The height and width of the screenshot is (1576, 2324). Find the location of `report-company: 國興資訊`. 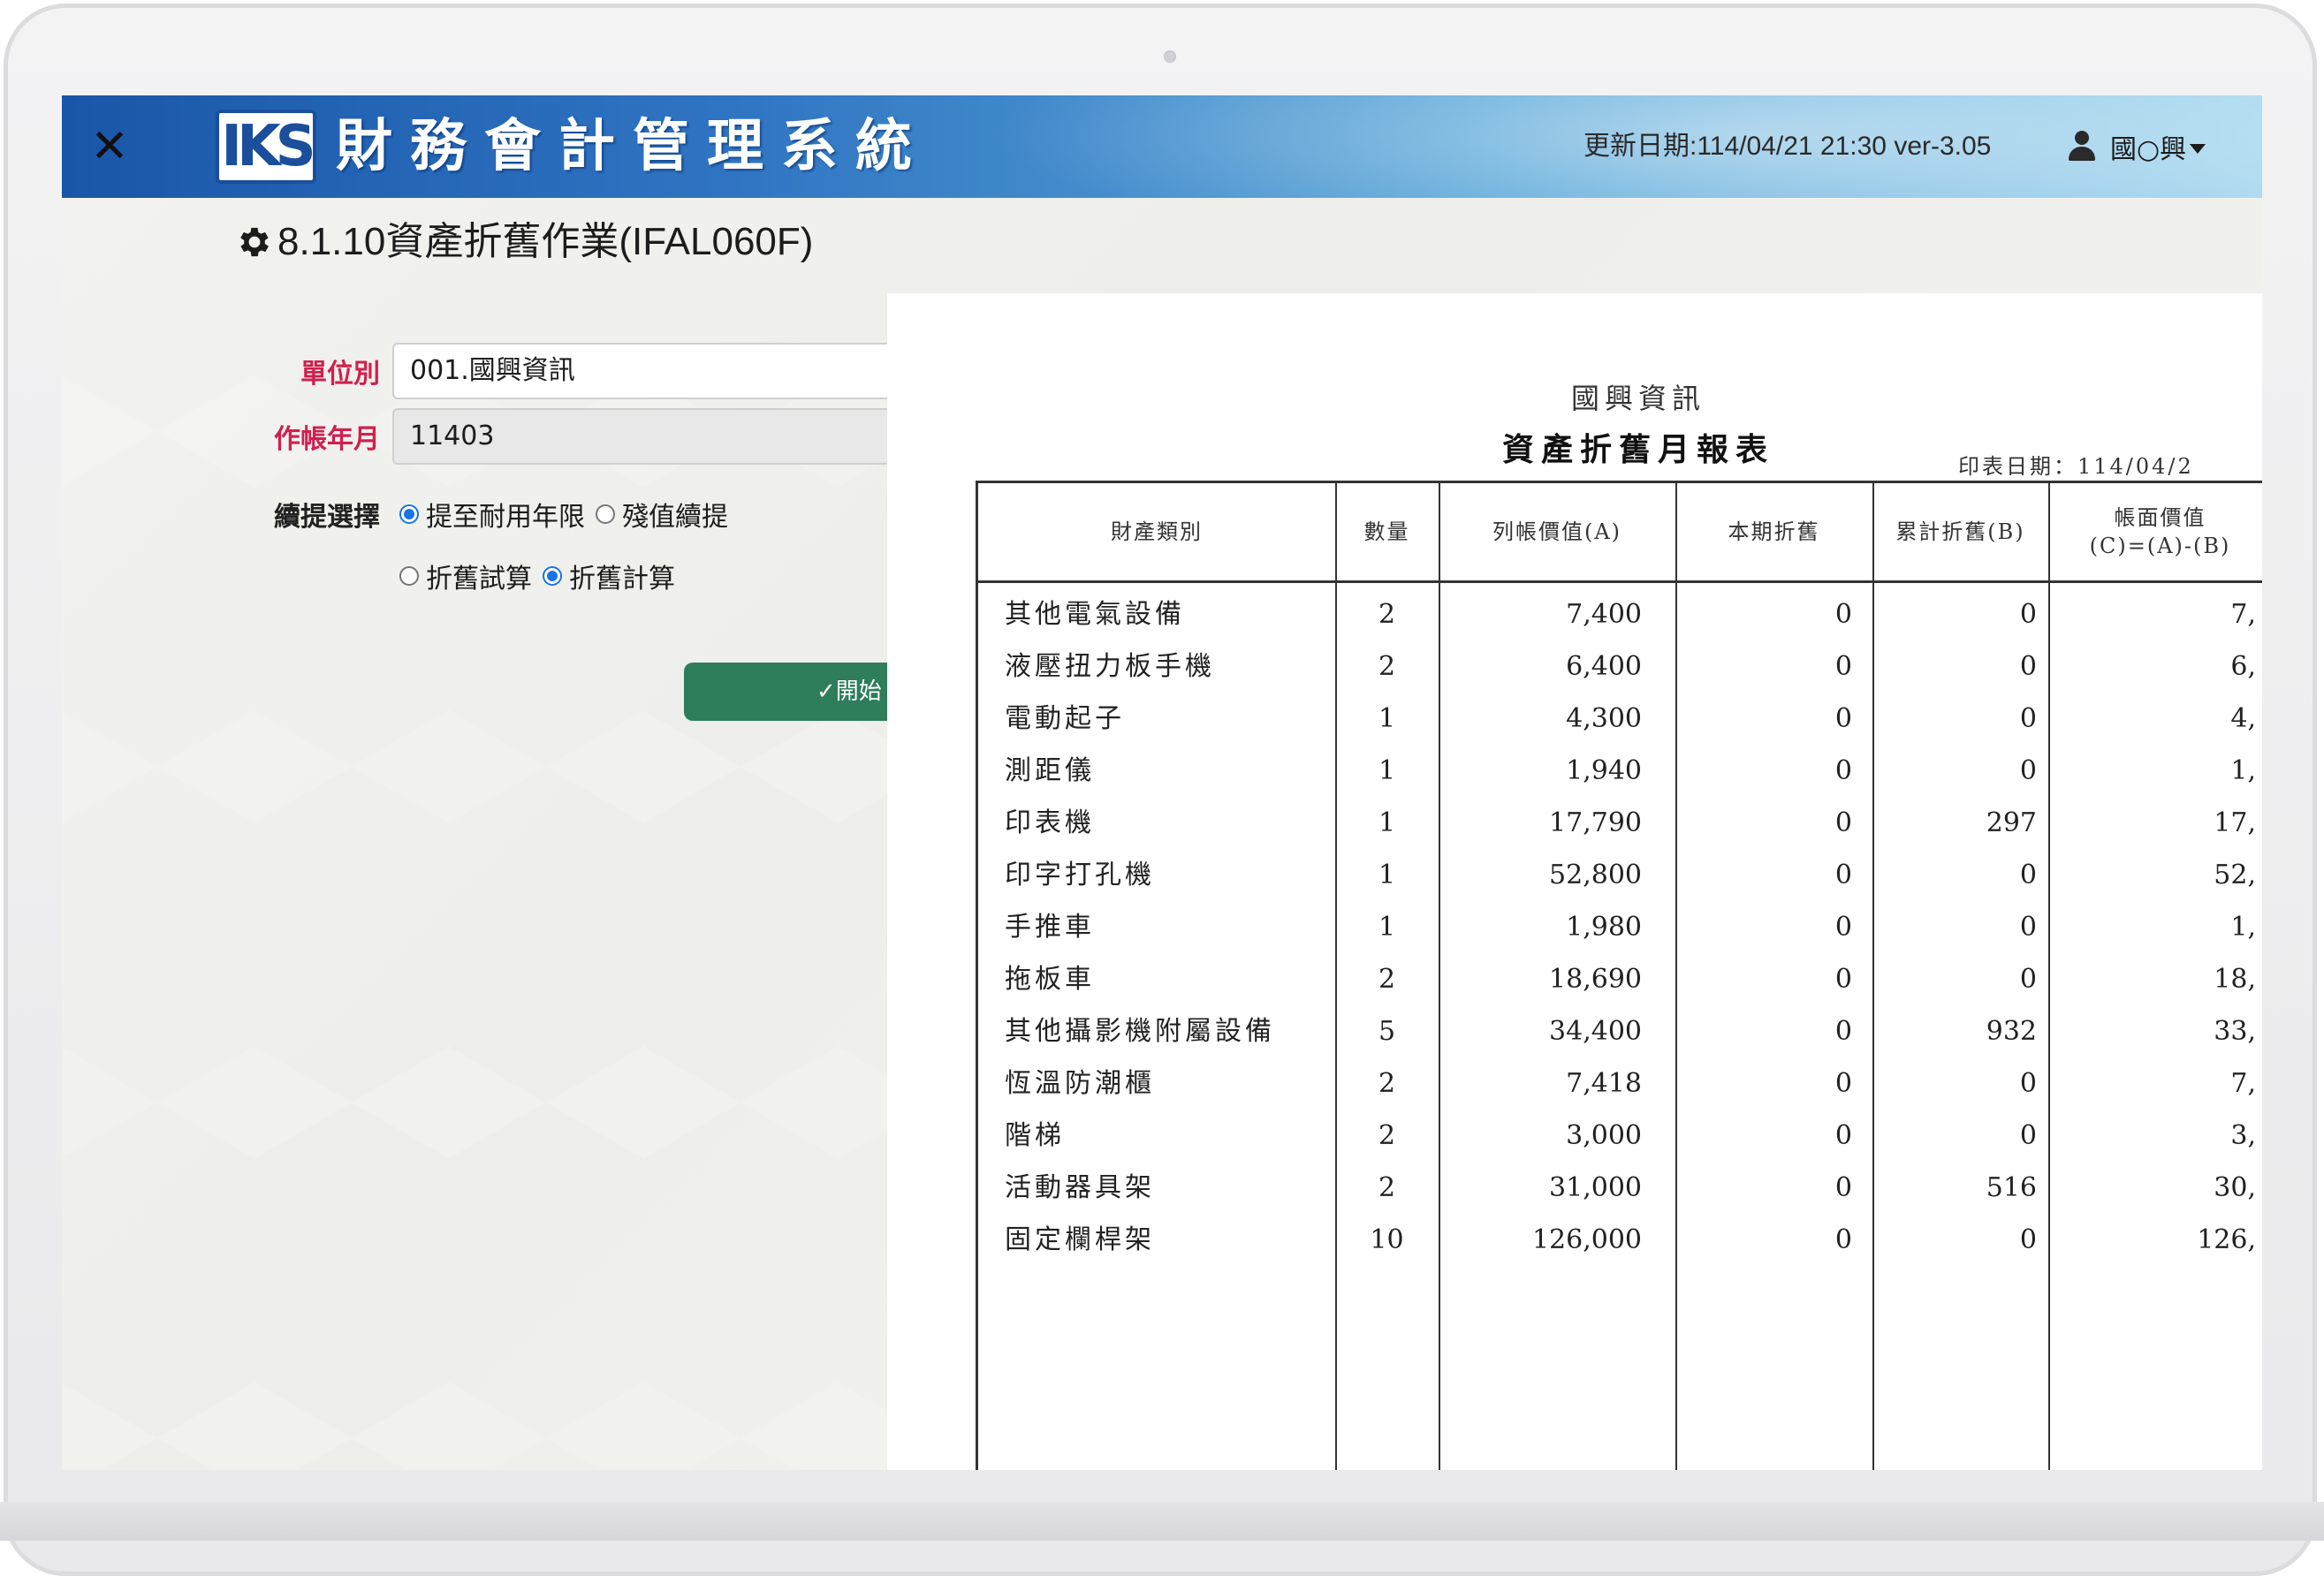

report-company: 國興資訊 is located at coordinates (1637, 398).